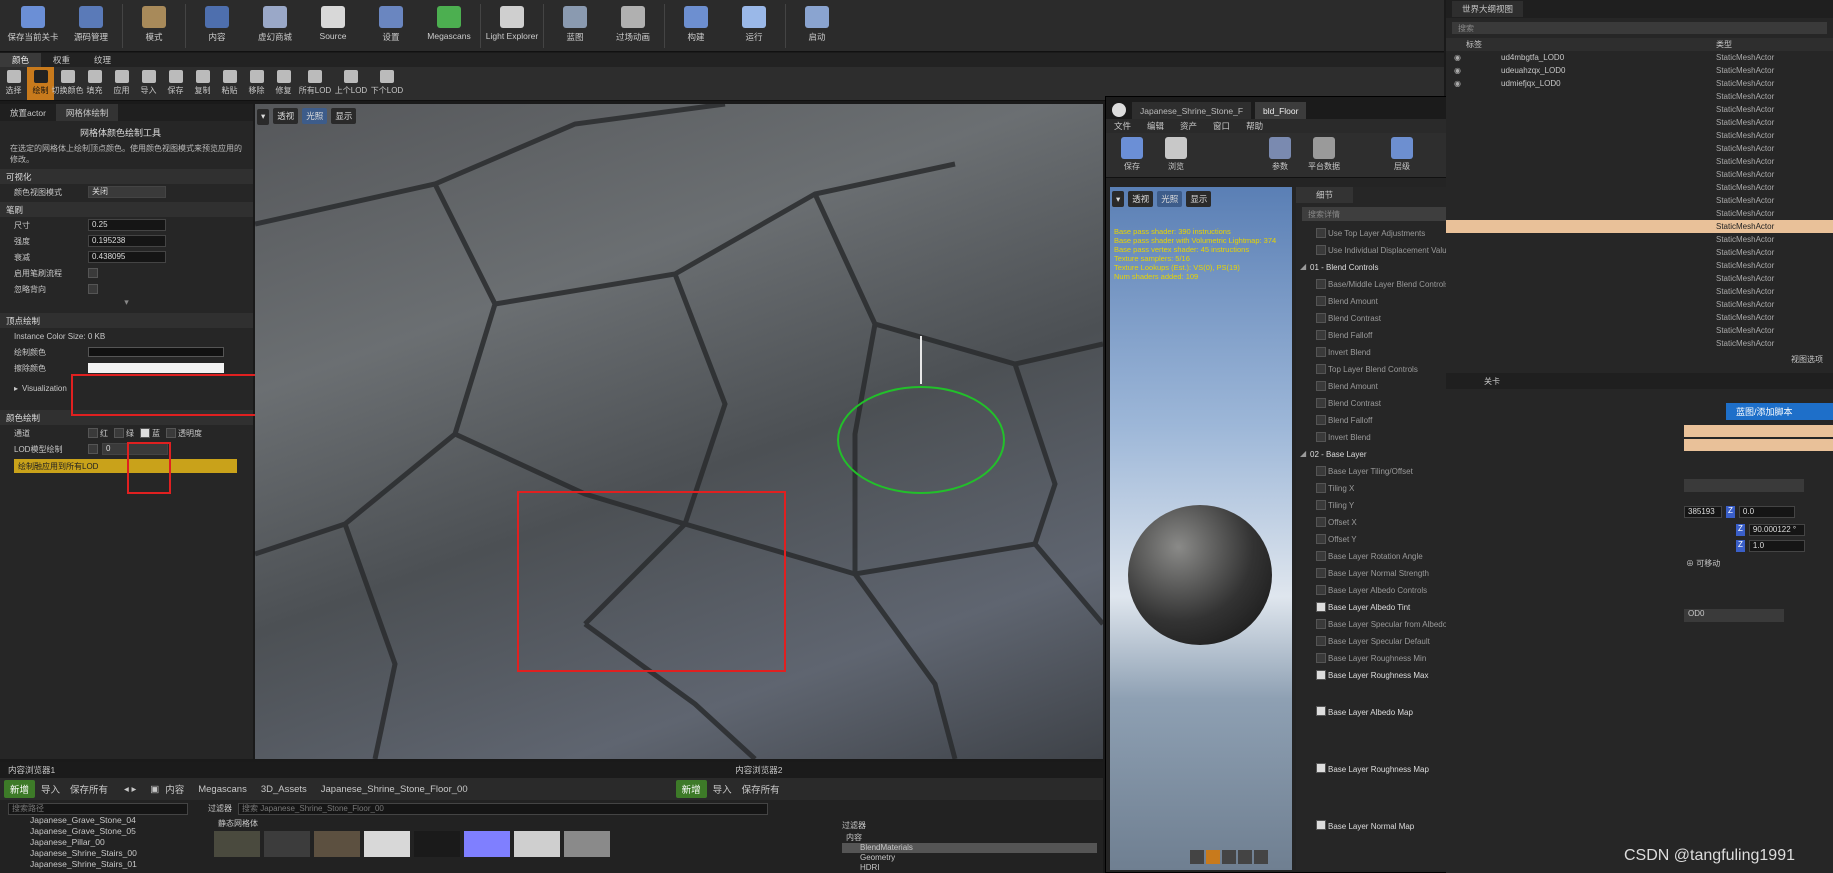  Describe the element at coordinates (1199, 199) in the screenshot. I see `preview-show-button: 显示` at that location.